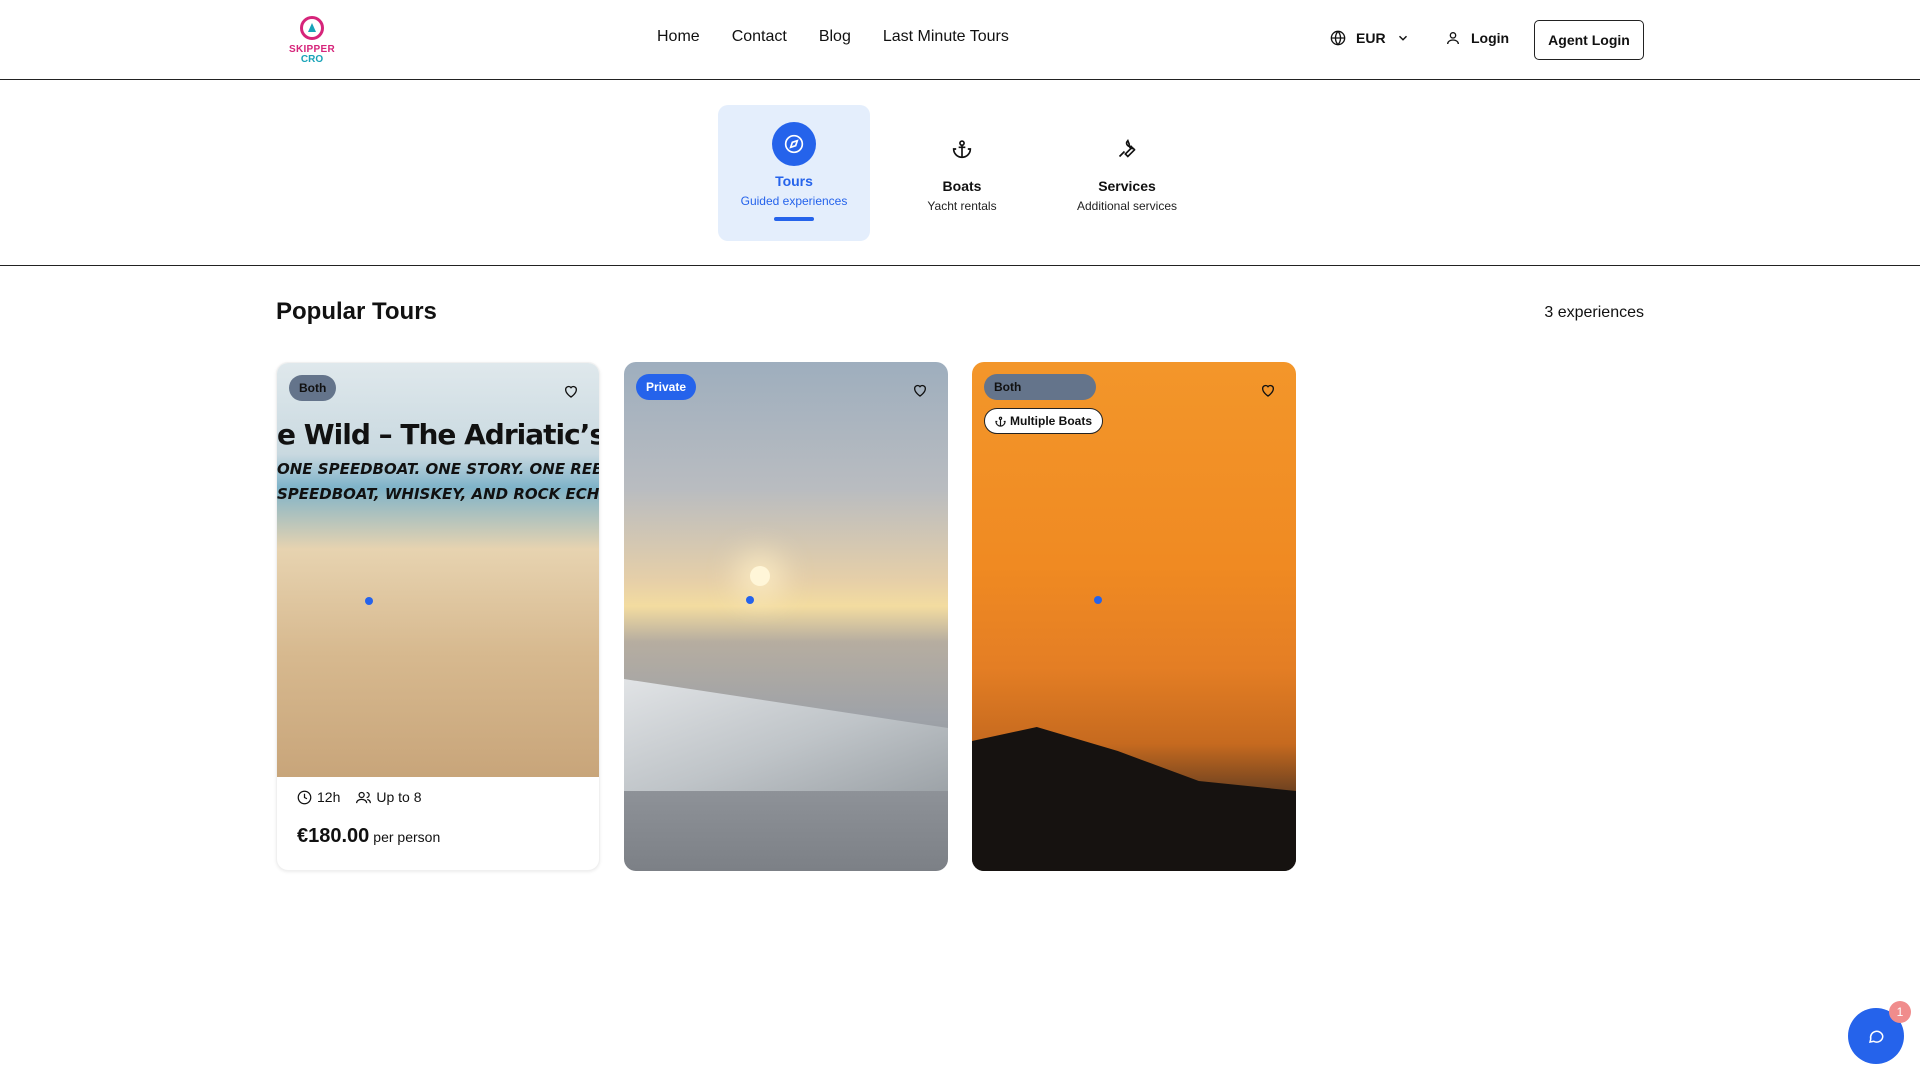  I want to click on tour-image, so click(786, 616).